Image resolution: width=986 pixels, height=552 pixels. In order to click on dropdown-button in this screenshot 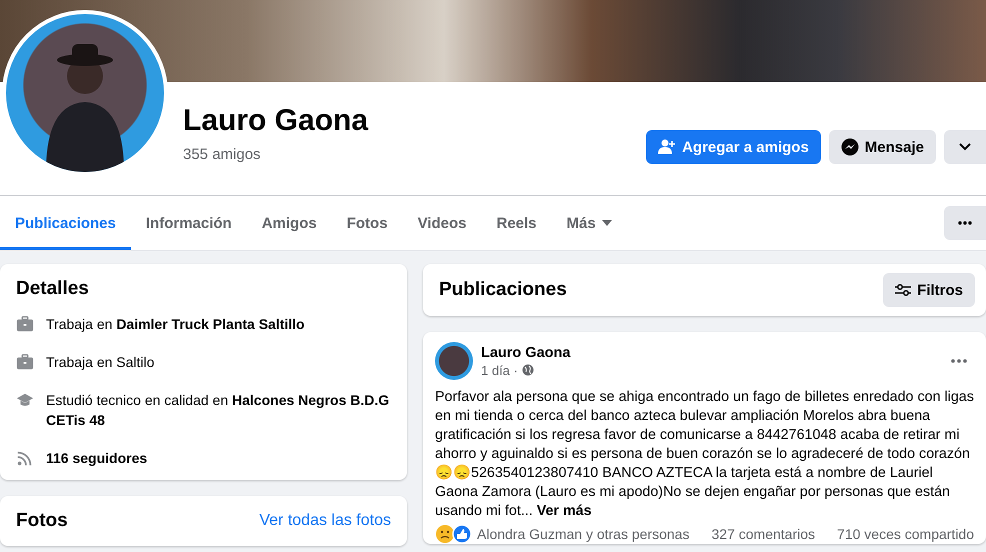, I will do `click(965, 147)`.